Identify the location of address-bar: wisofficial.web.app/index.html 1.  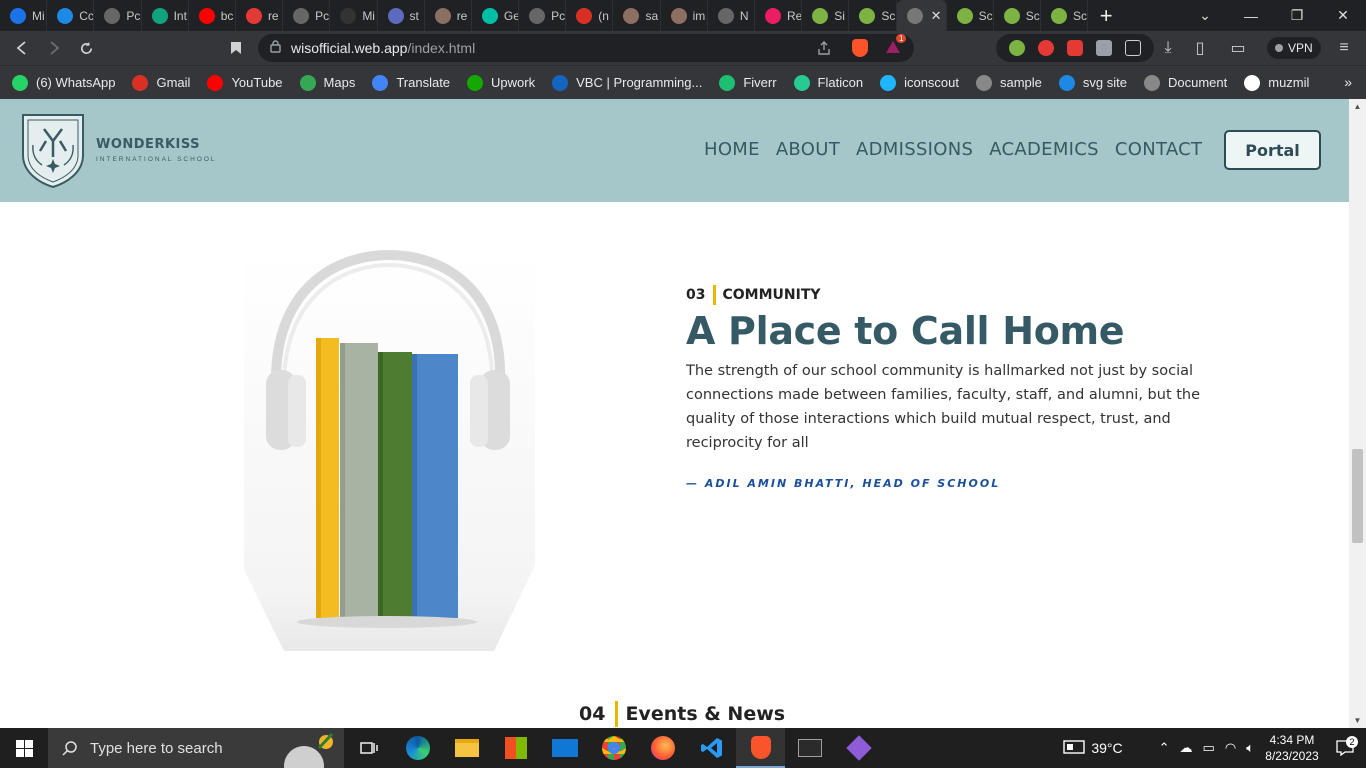
(586, 48).